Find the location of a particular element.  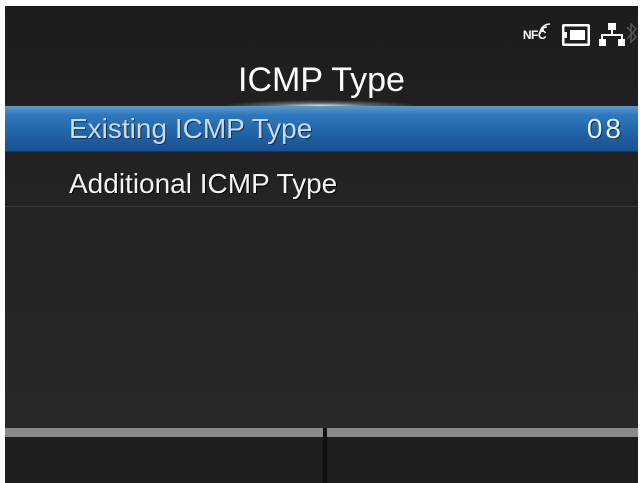

page-title: ICMP Type is located at coordinates (321, 80).